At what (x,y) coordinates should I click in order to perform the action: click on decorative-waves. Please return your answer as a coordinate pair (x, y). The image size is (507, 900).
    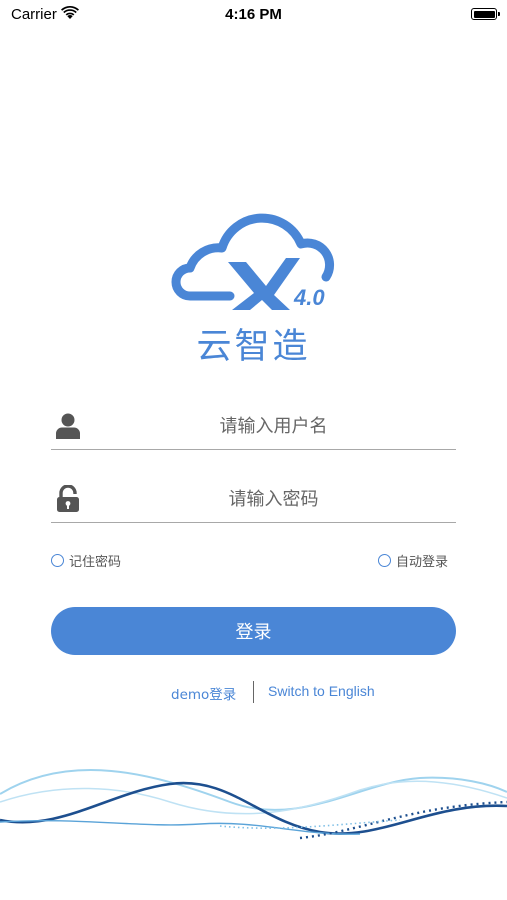
    Looking at the image, I should click on (253, 804).